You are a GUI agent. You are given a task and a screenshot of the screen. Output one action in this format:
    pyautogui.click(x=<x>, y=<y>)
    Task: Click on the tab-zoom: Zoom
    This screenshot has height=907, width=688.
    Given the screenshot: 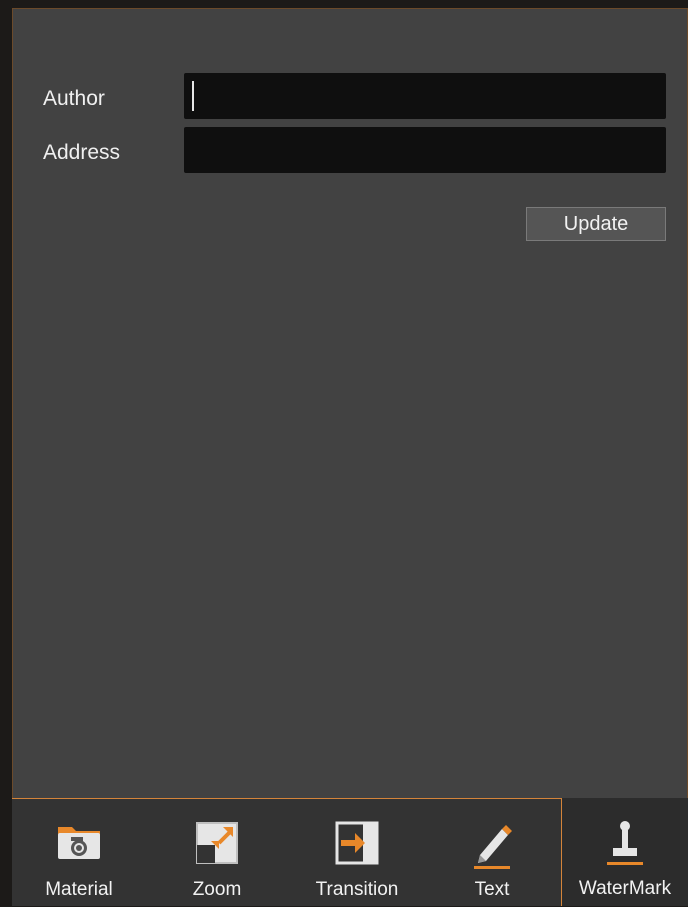 What is the action you would take?
    pyautogui.click(x=217, y=853)
    